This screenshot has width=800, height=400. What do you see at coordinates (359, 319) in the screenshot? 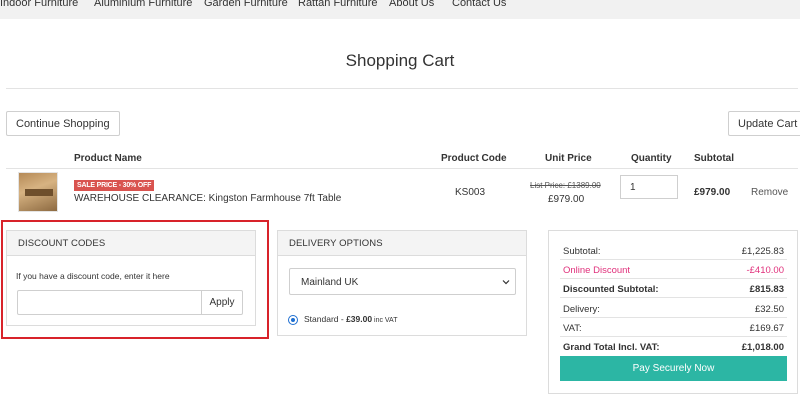
I see `delivery-option-price: £39.00` at bounding box center [359, 319].